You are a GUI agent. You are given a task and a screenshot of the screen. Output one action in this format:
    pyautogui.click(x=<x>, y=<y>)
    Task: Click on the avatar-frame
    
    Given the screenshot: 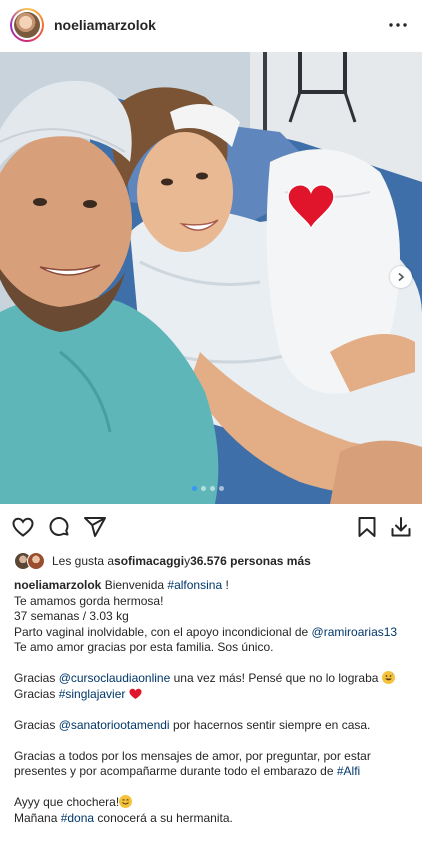 What is the action you would take?
    pyautogui.click(x=27, y=25)
    